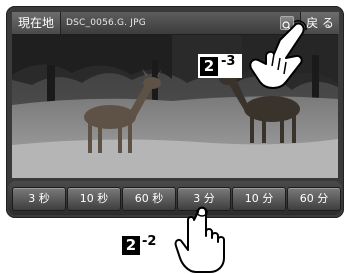 Image resolution: width=350 pixels, height=274 pixels. Describe the element at coordinates (259, 199) in the screenshot. I see `interval-10m-button: 10 分` at that location.